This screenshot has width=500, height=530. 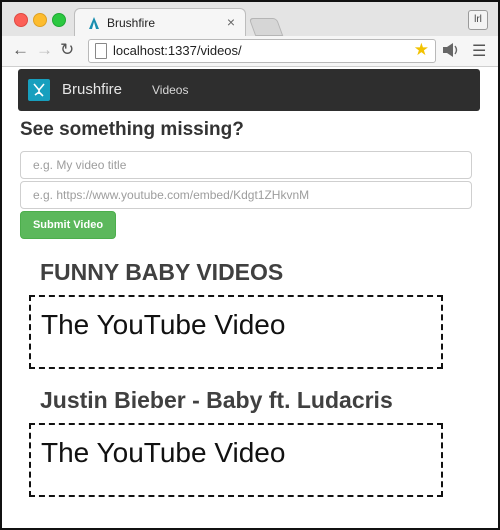 I want to click on tab-close-icon: ×, so click(x=231, y=22).